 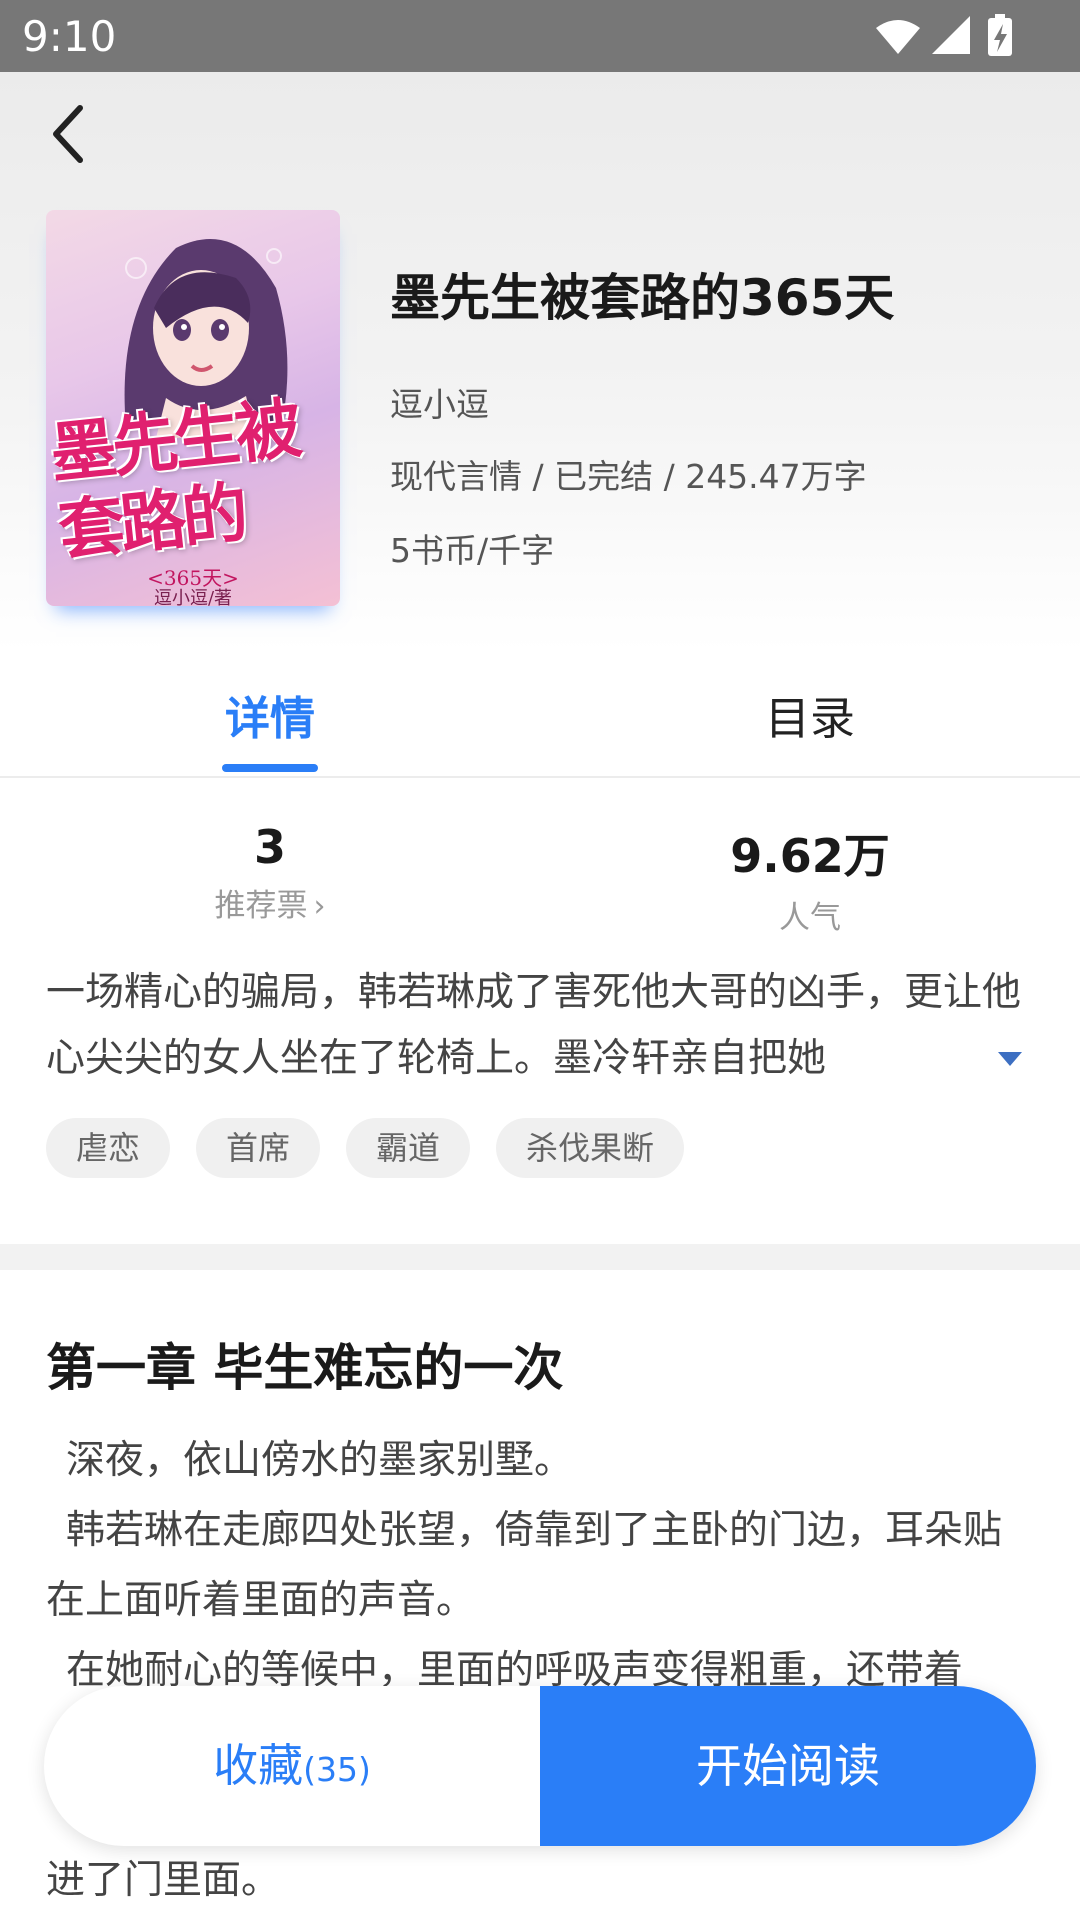 What do you see at coordinates (270, 768) in the screenshot?
I see `tab-active-indicator` at bounding box center [270, 768].